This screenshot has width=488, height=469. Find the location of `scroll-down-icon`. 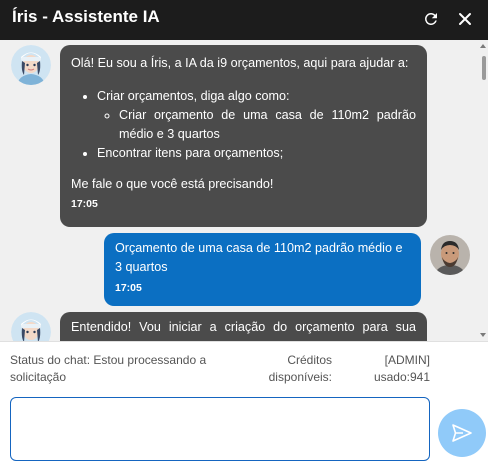

scroll-down-icon is located at coordinates (483, 335).